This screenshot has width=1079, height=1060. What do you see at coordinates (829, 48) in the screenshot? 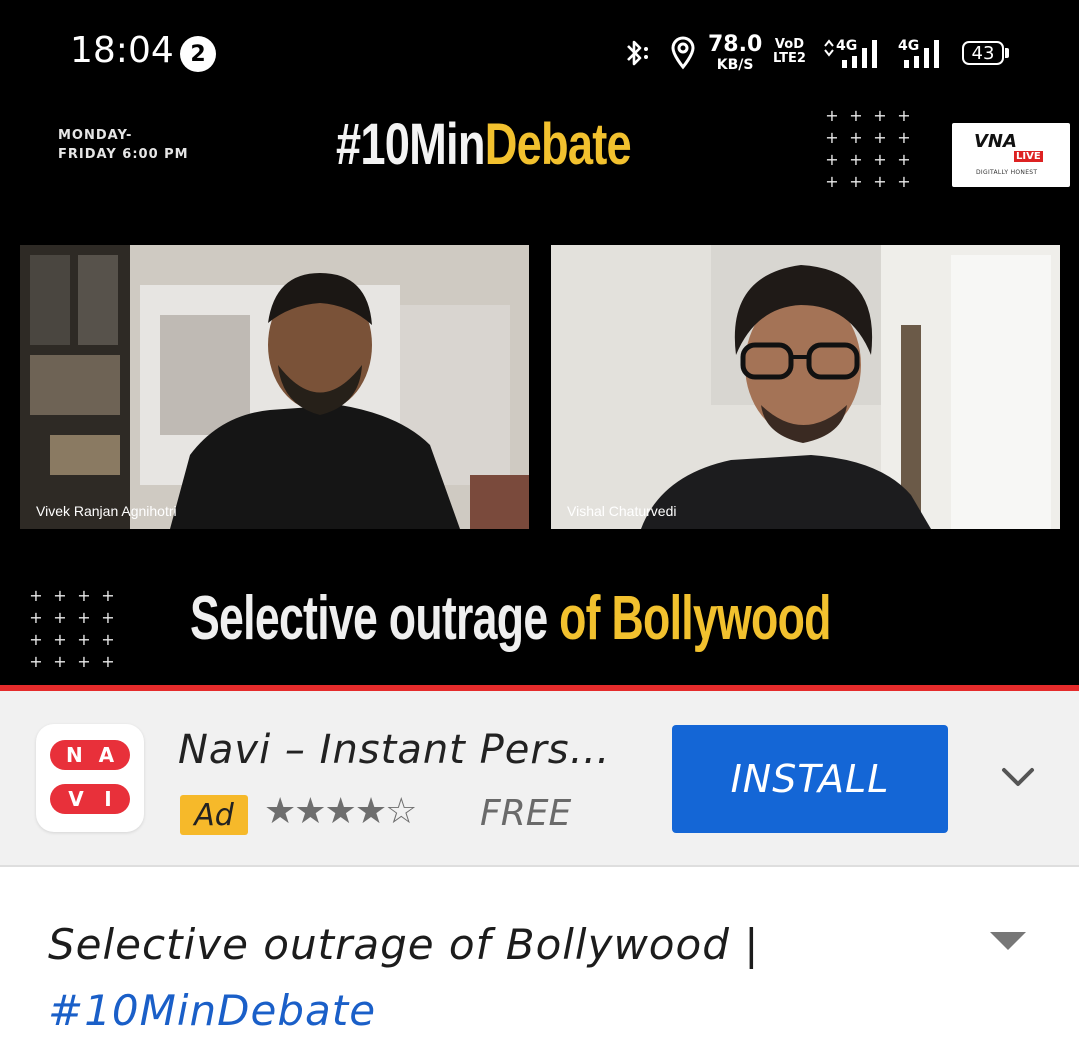
I see `data-transfer-icon` at bounding box center [829, 48].